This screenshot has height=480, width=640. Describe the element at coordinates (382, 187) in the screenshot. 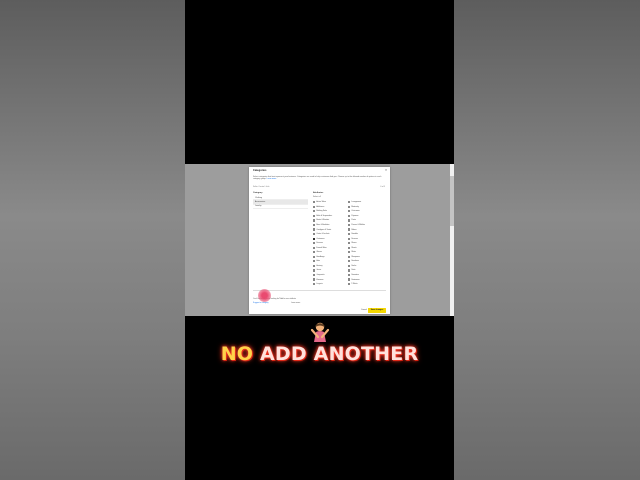

I see `selected-count: 0 of 5` at that location.